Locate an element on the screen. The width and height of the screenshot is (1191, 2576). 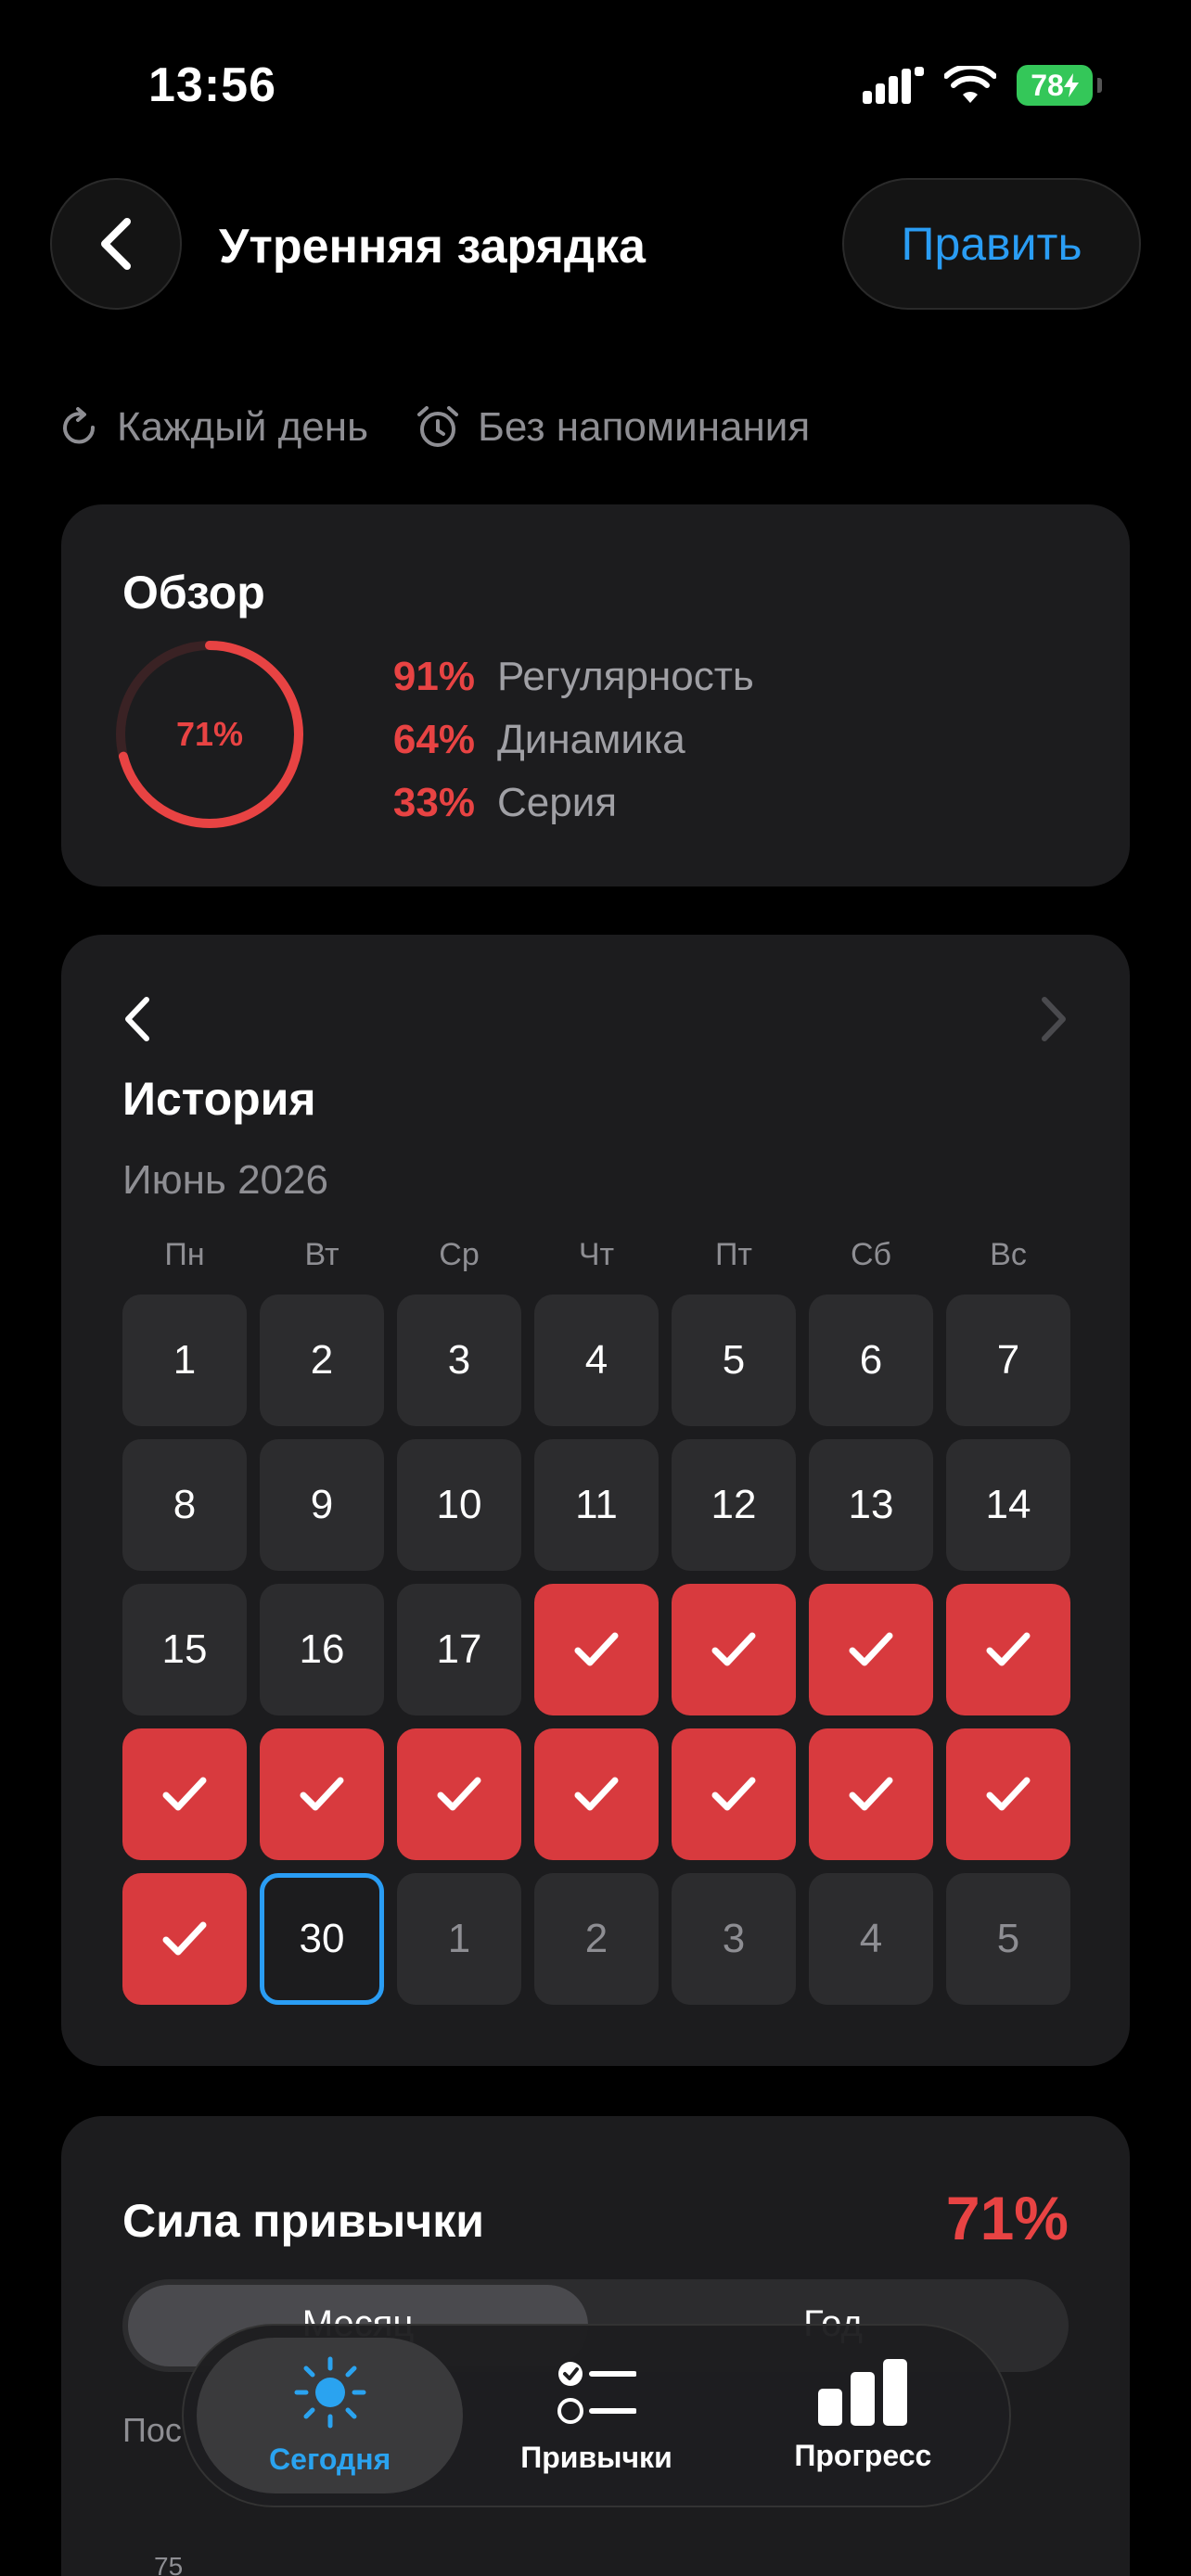
repeat-info: Каждый день is located at coordinates (213, 427).